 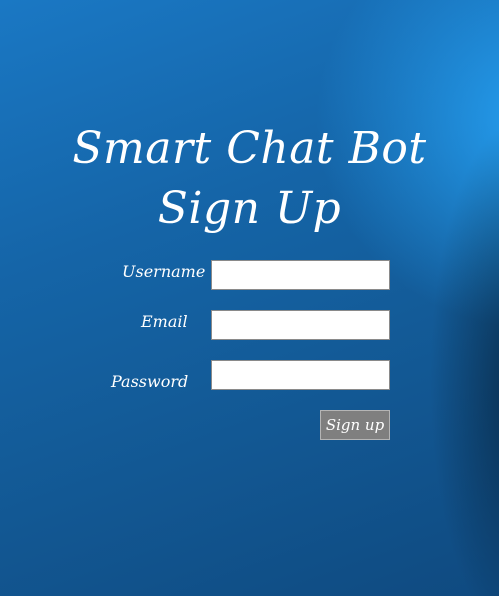 What do you see at coordinates (164, 271) in the screenshot?
I see `username-label: Username` at bounding box center [164, 271].